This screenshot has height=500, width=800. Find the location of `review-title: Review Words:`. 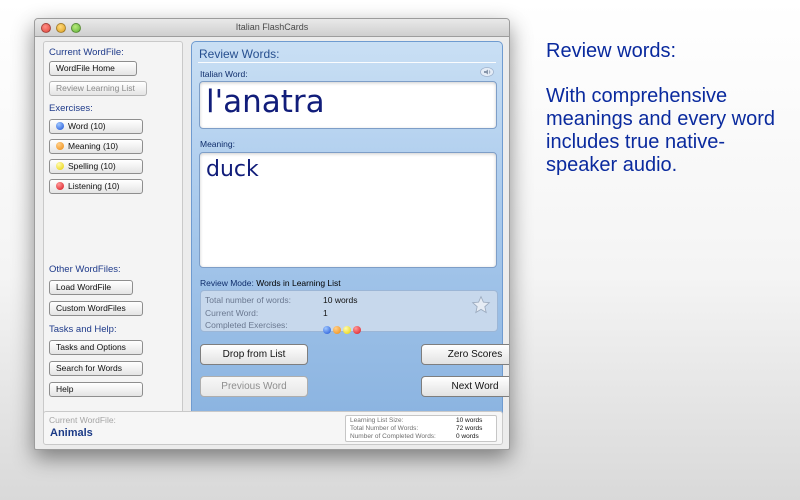

review-title: Review Words: is located at coordinates (239, 54).